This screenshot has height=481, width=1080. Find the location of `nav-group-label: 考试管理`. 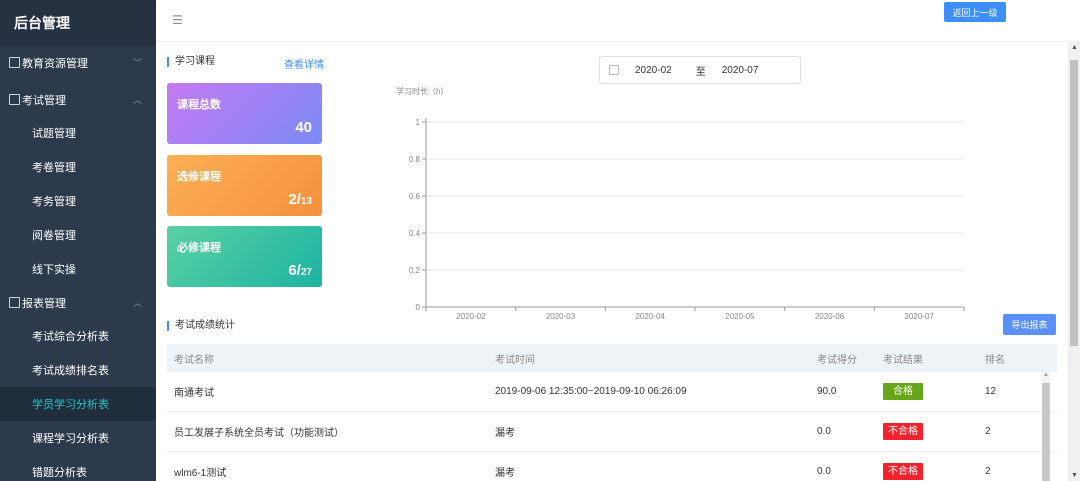

nav-group-label: 考试管理 is located at coordinates (44, 100).